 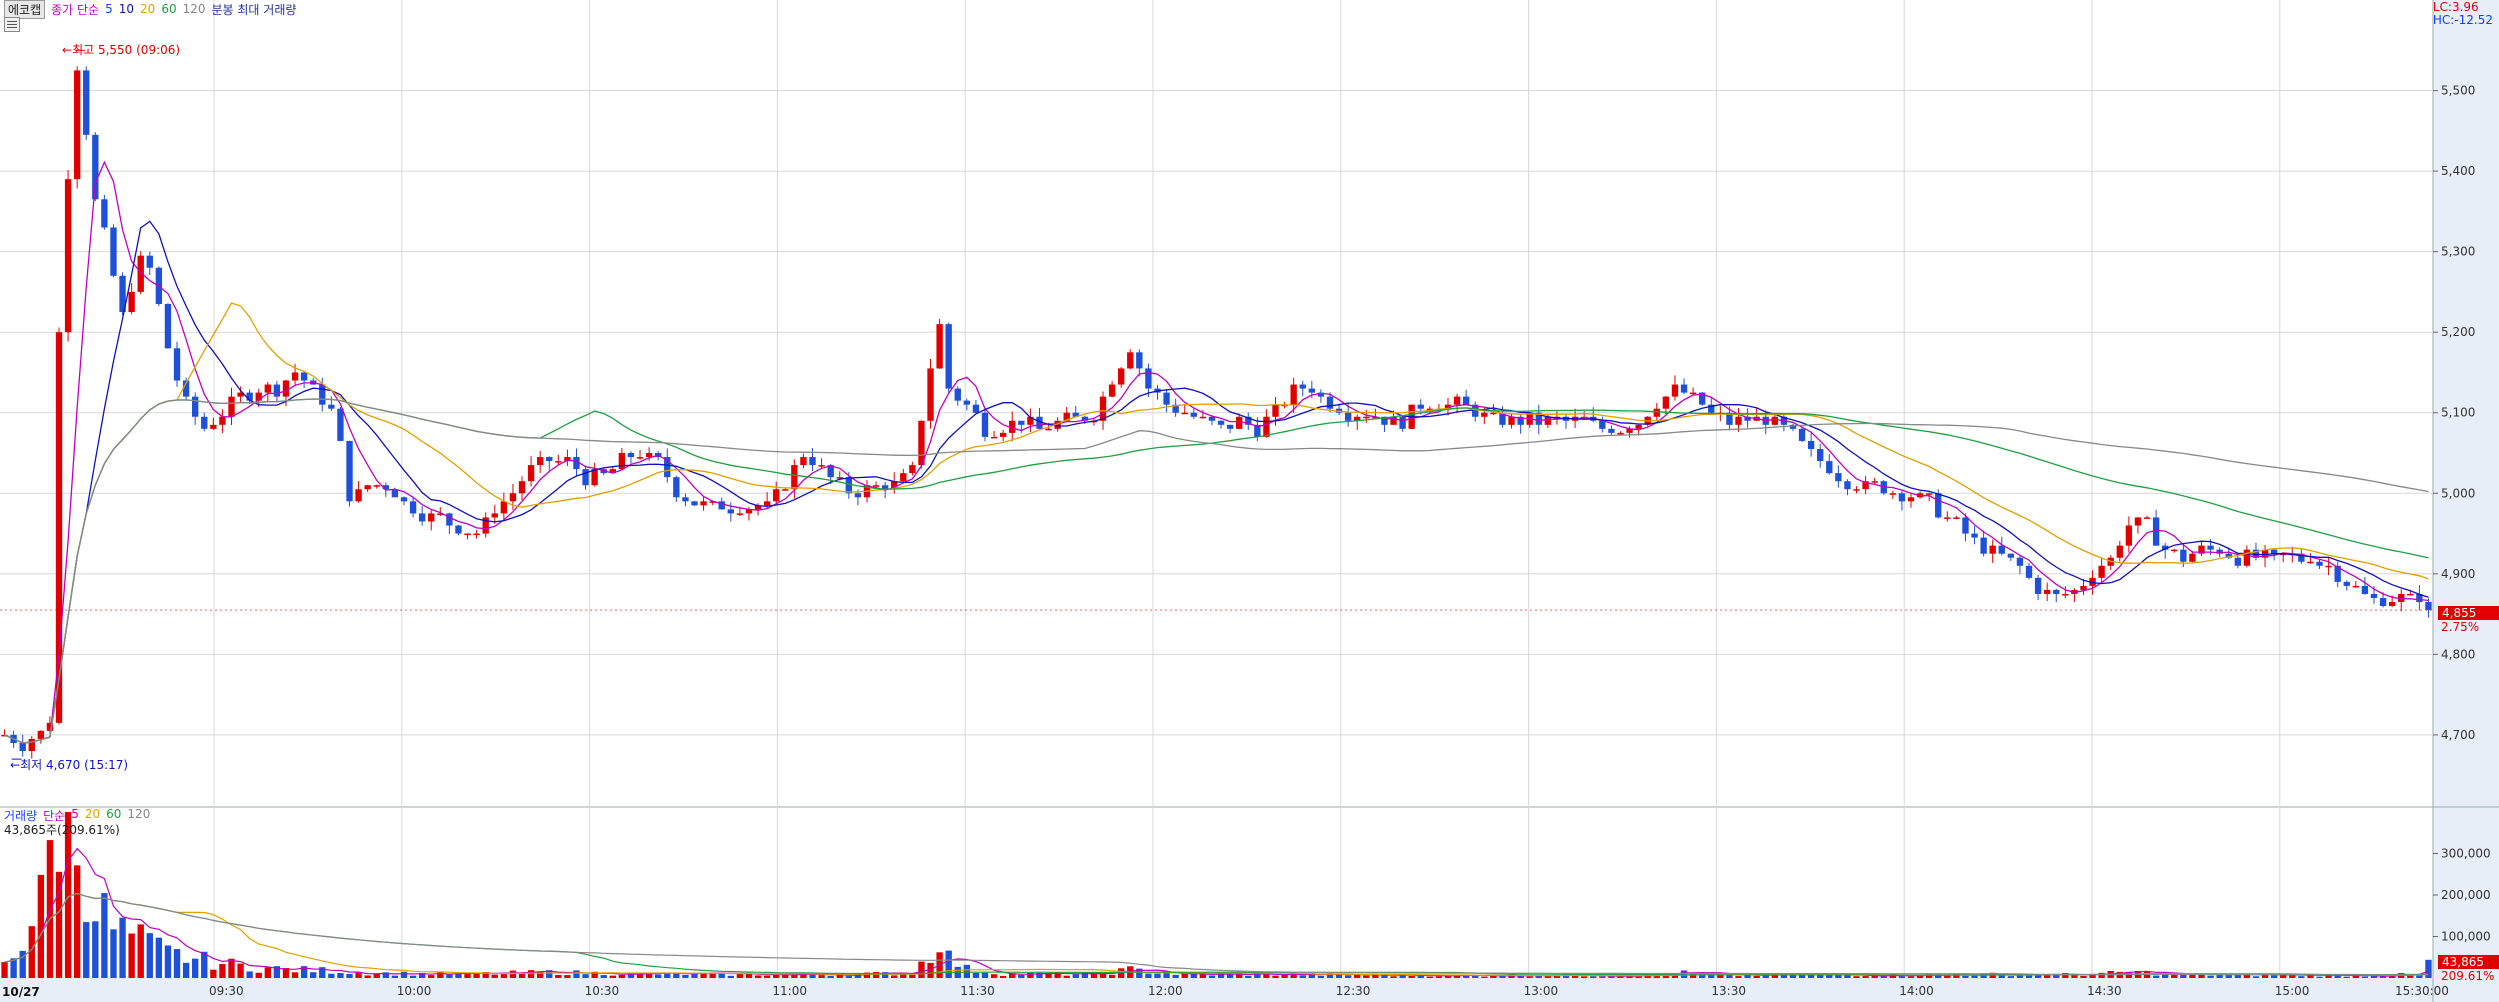 What do you see at coordinates (12, 24) in the screenshot?
I see `menu-icon` at bounding box center [12, 24].